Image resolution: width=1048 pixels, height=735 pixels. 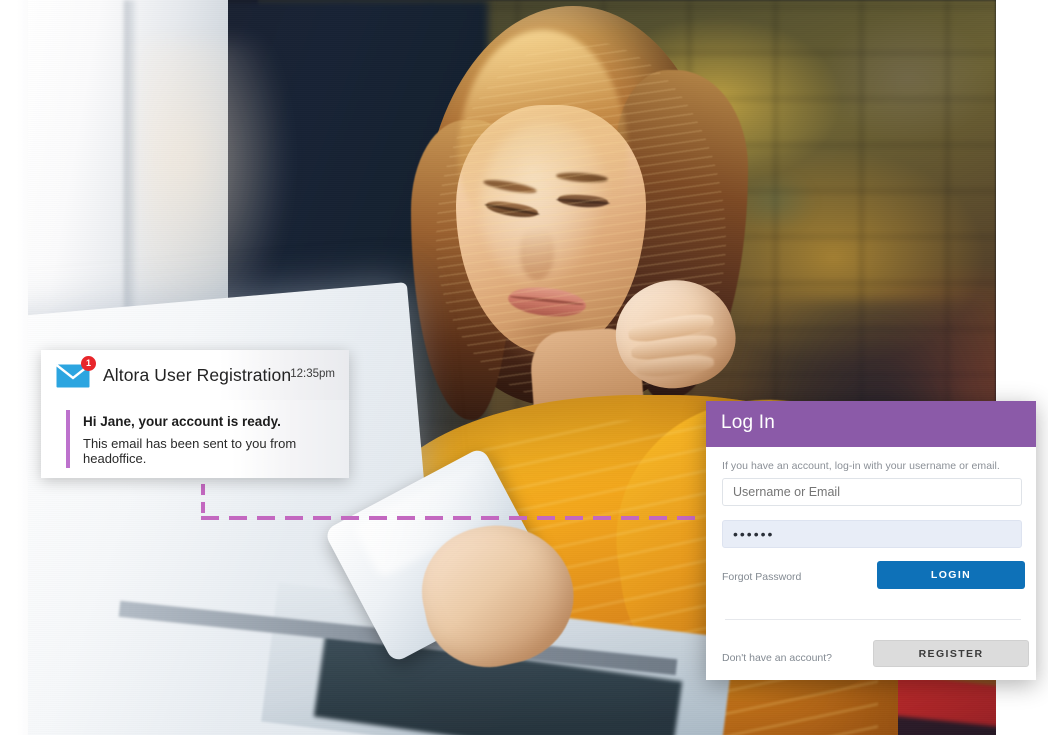 What do you see at coordinates (872, 534) in the screenshot?
I see `password-input: ••••••` at bounding box center [872, 534].